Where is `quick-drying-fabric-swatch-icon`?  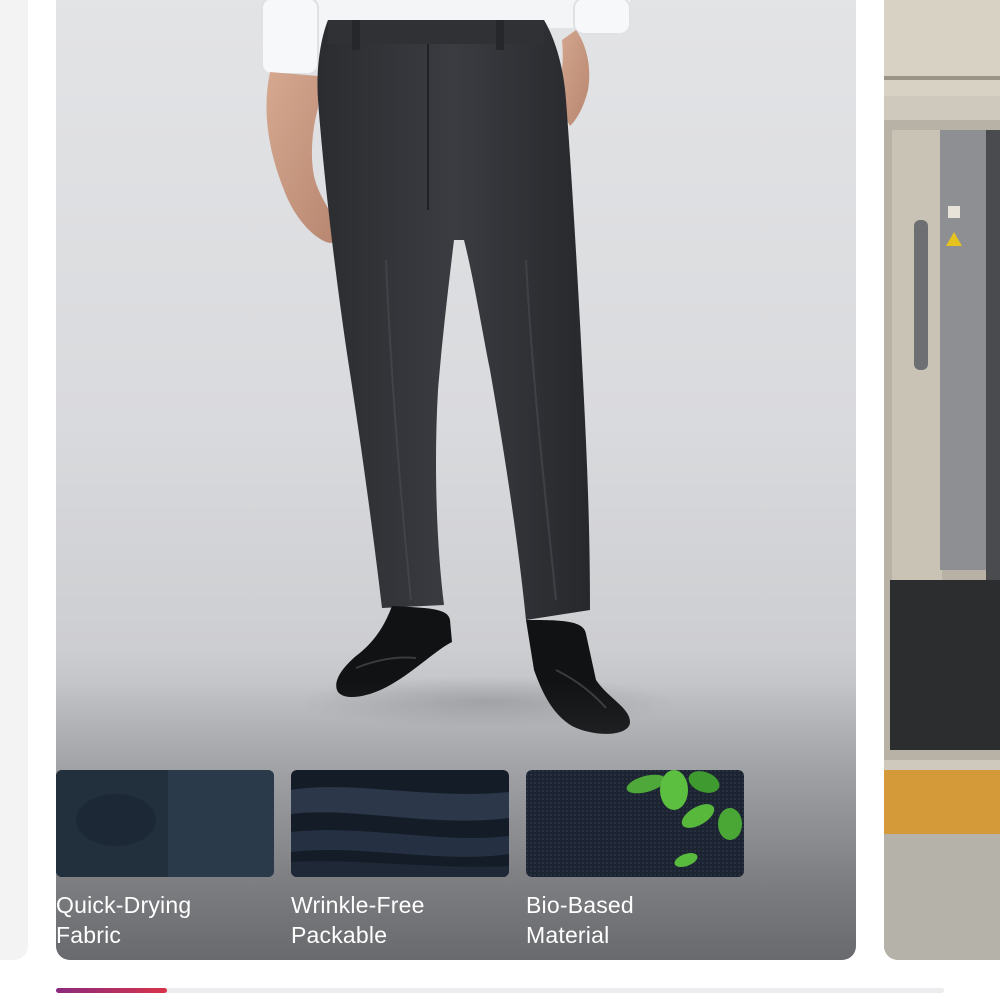 quick-drying-fabric-swatch-icon is located at coordinates (165, 823).